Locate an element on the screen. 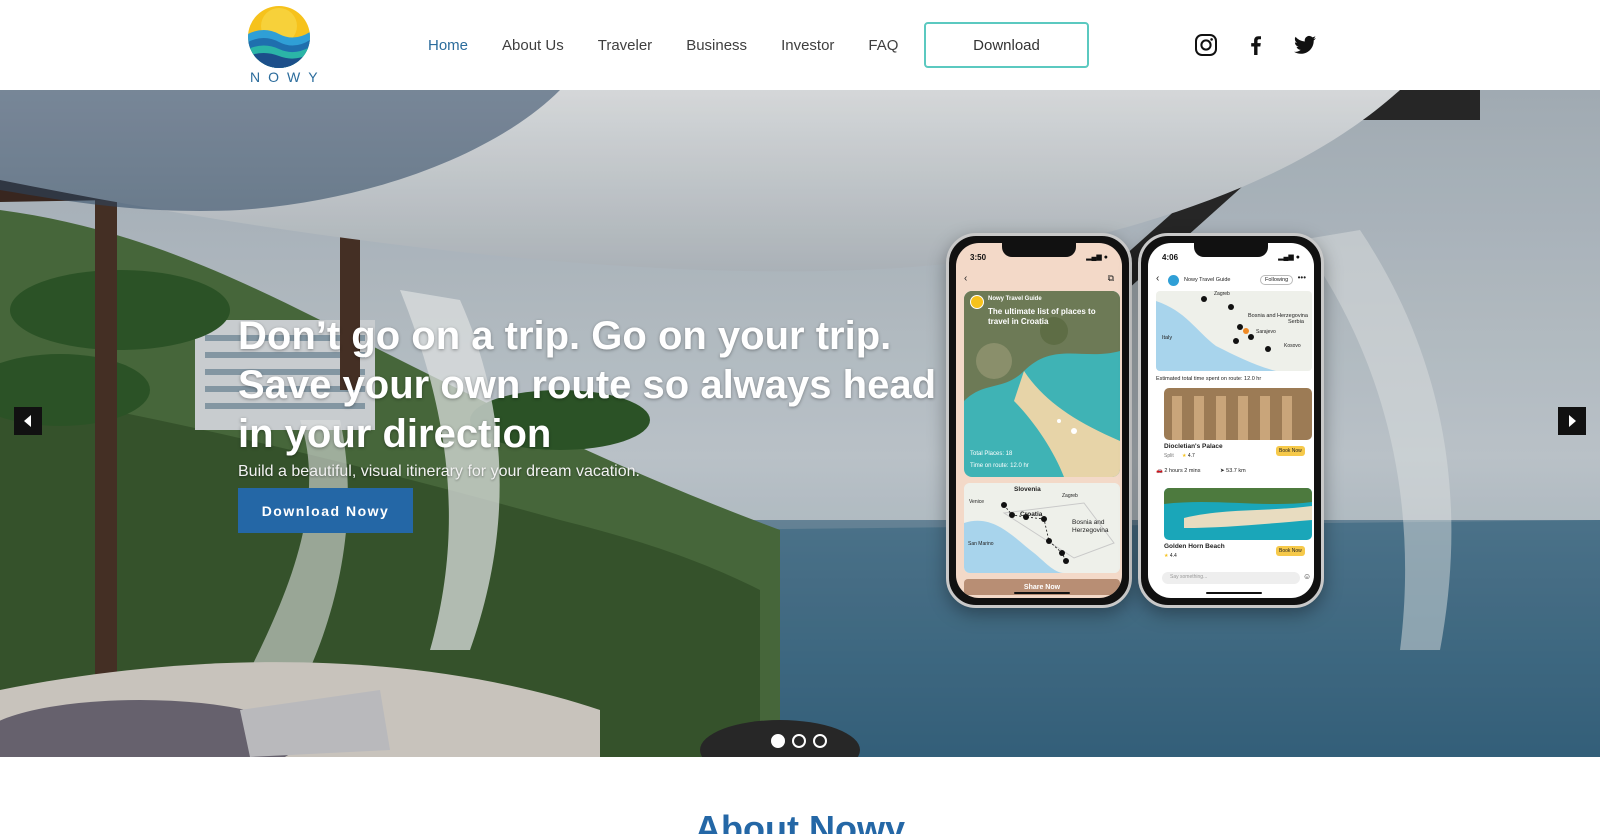 Image resolution: width=1600 pixels, height=834 pixels. place-rating-1: ★ 4.7 is located at coordinates (1188, 456).